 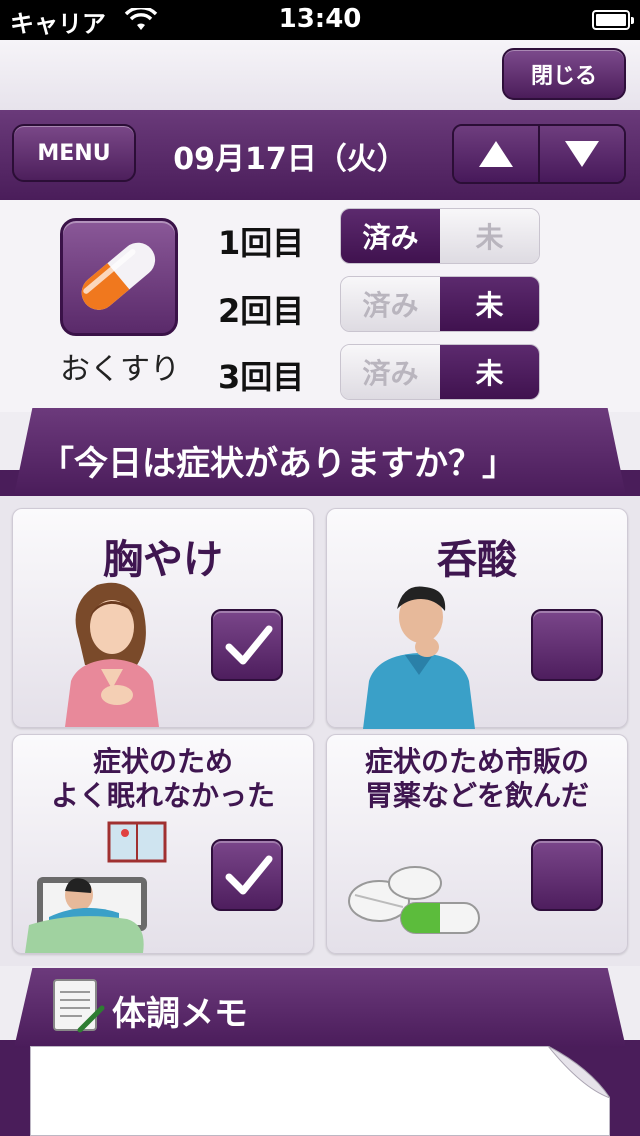 What do you see at coordinates (79, 1006) in the screenshot?
I see `notepad-icon` at bounding box center [79, 1006].